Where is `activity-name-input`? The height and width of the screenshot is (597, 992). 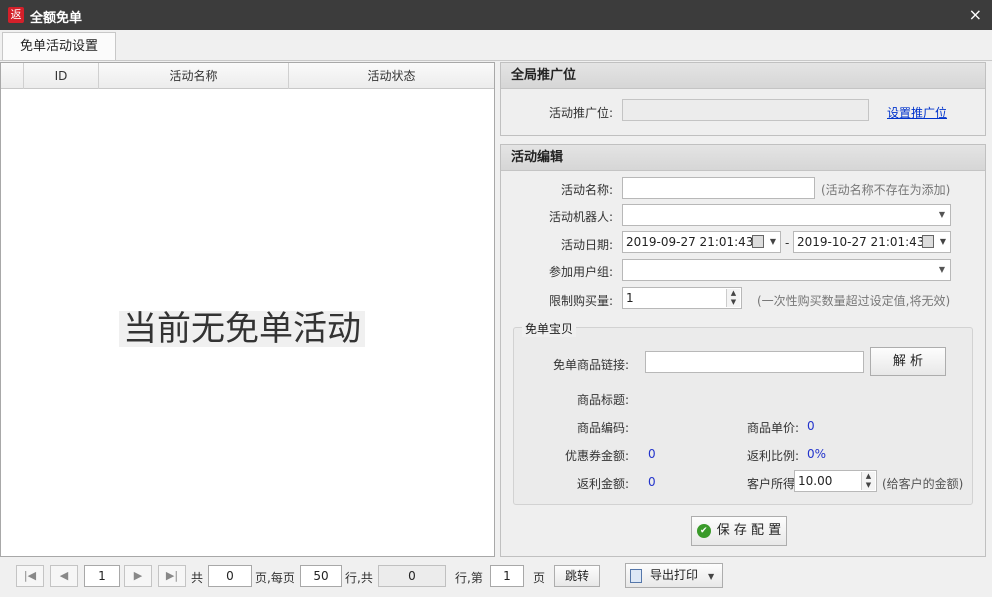
activity-name-input is located at coordinates (718, 188).